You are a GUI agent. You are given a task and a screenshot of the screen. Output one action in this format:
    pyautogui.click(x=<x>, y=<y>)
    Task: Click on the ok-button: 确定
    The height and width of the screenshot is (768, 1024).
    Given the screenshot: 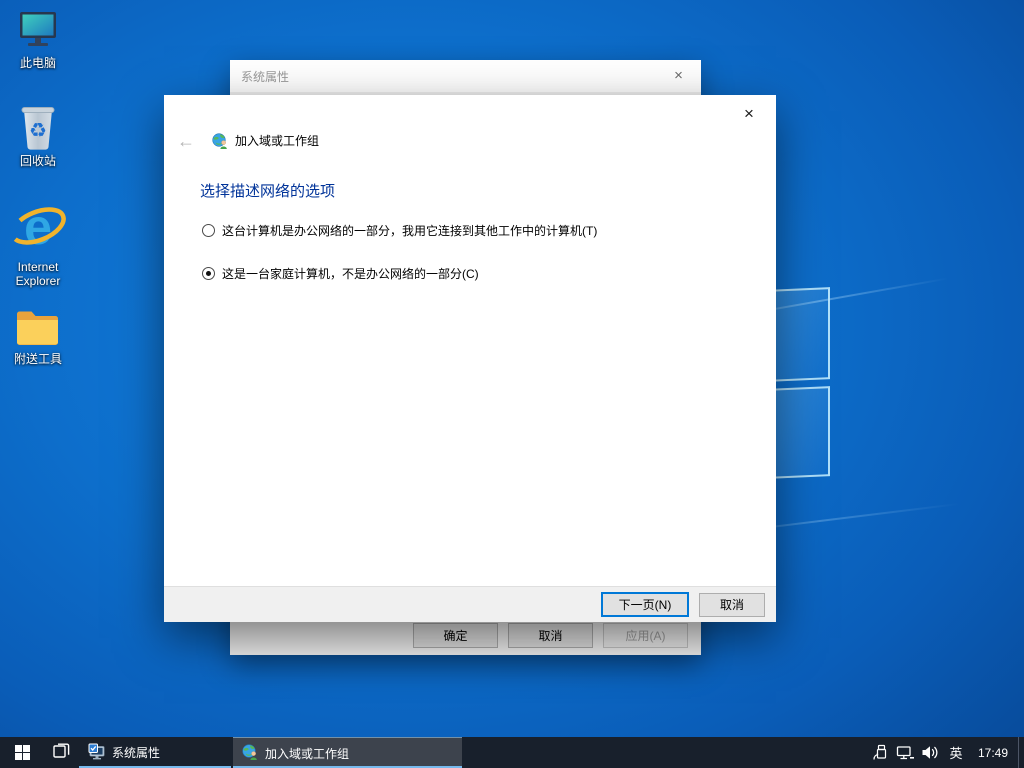 What is the action you would take?
    pyautogui.click(x=455, y=635)
    